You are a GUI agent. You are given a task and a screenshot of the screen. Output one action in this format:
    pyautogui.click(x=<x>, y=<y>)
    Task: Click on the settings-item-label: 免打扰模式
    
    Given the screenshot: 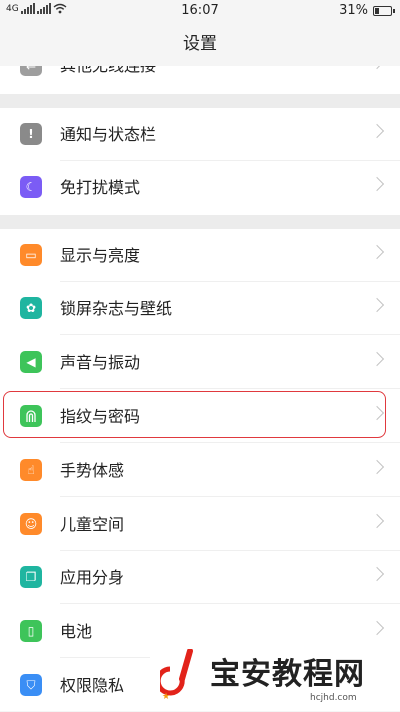 What is the action you would take?
    pyautogui.click(x=100, y=187)
    